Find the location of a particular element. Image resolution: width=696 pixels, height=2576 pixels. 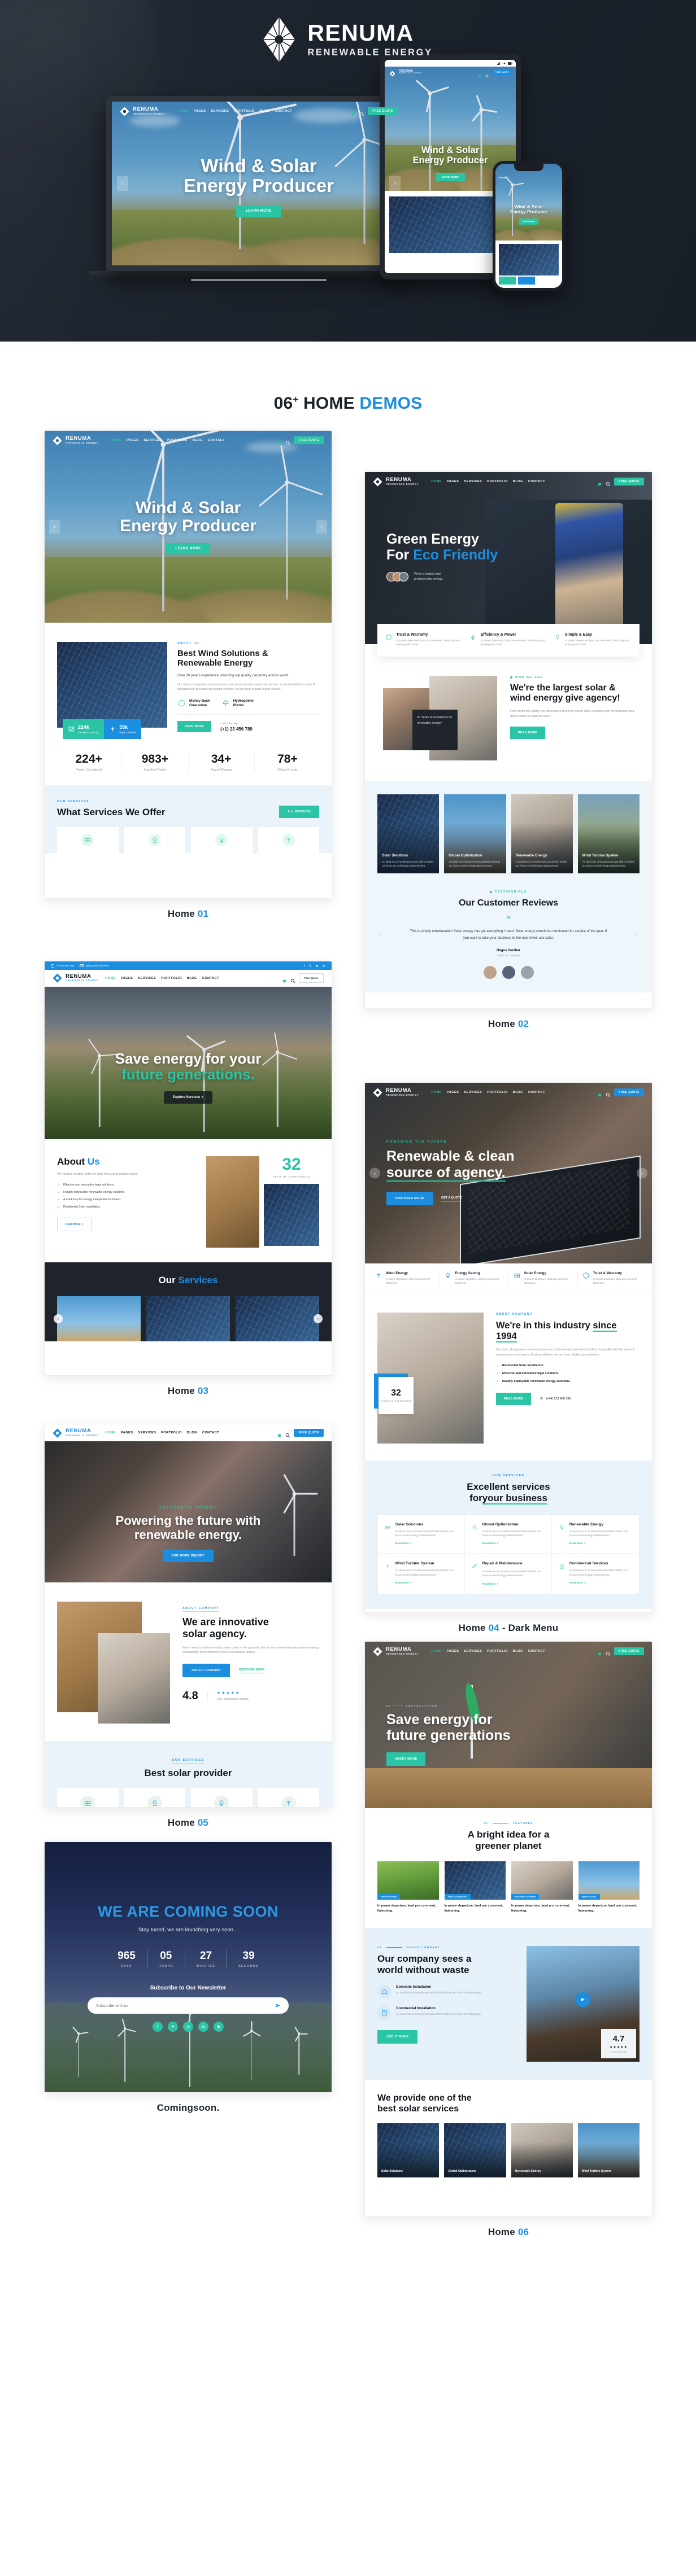

about-more-button: ABOUT MORE is located at coordinates (398, 2037).